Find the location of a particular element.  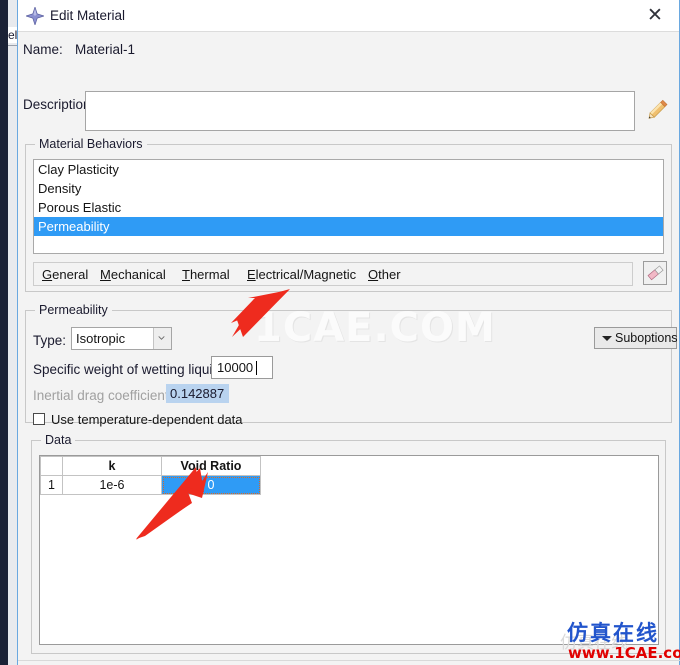

tab-electrical-magnetic: Electrical/Magnetic is located at coordinates (301, 275).